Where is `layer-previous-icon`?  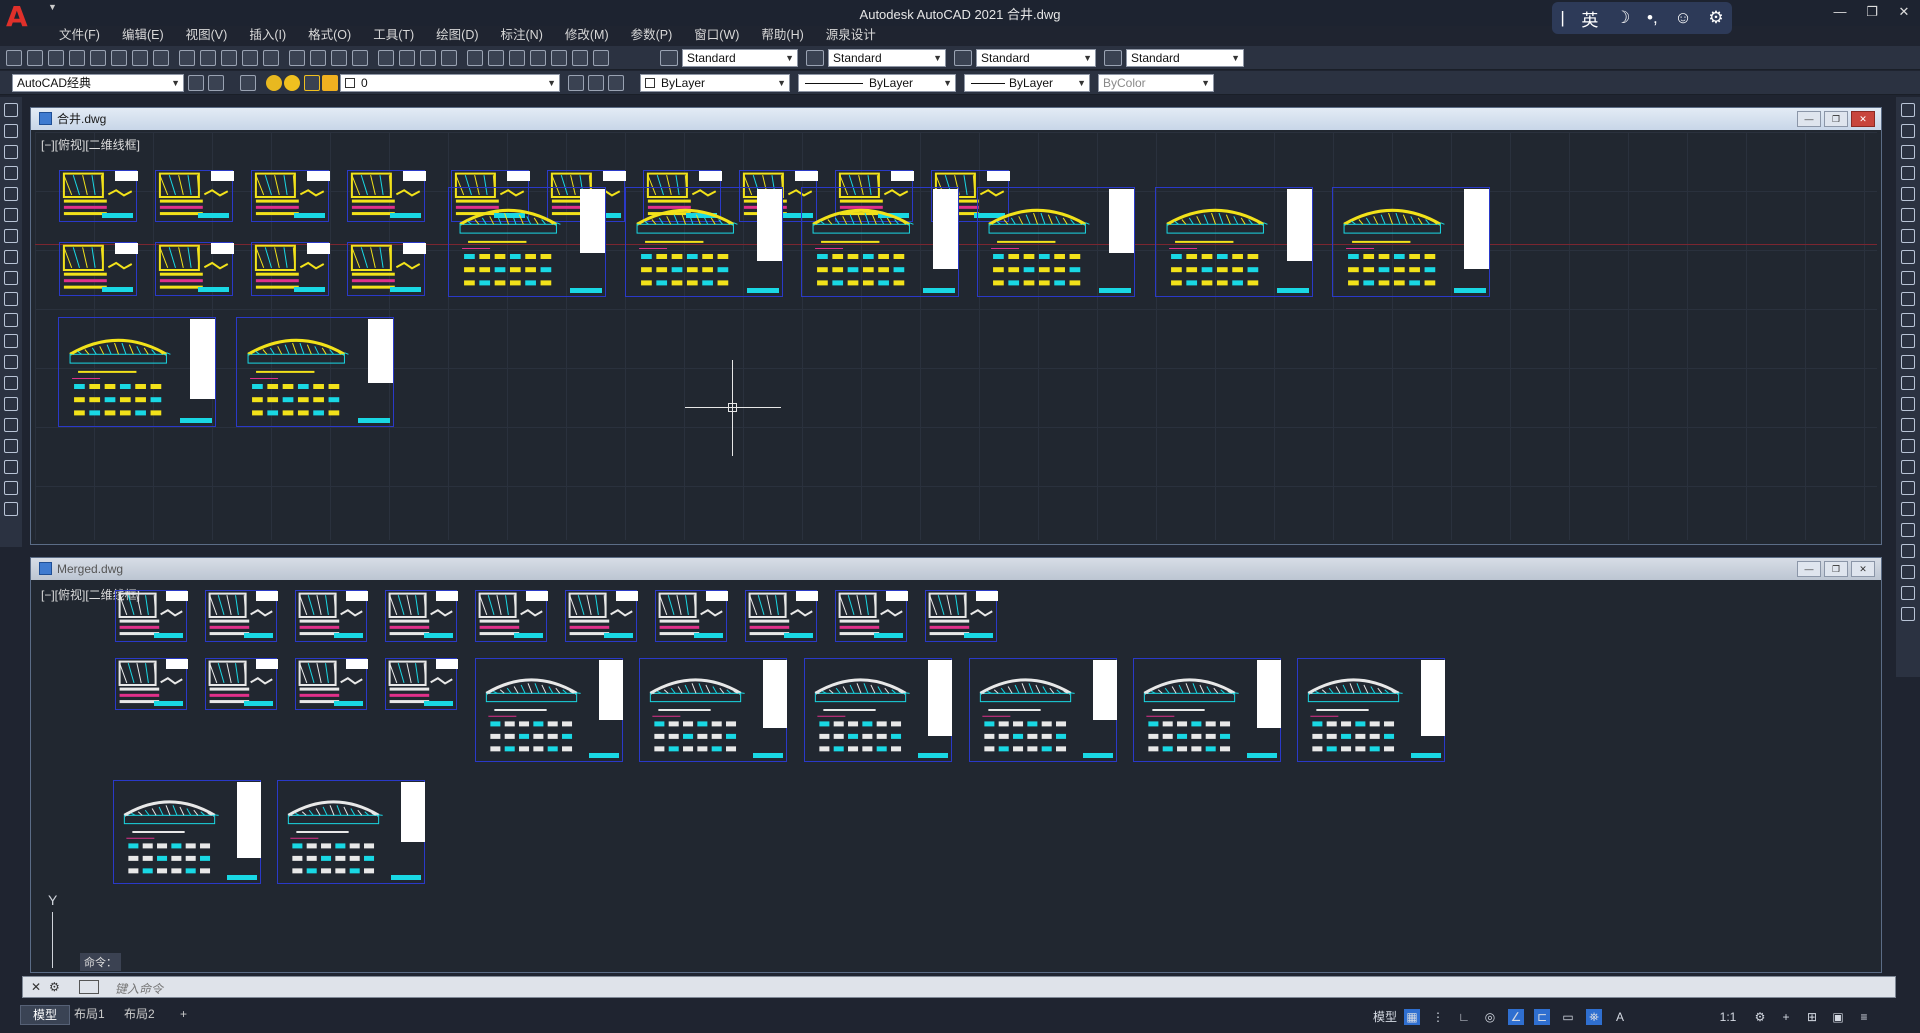
layer-previous-icon is located at coordinates (596, 83).